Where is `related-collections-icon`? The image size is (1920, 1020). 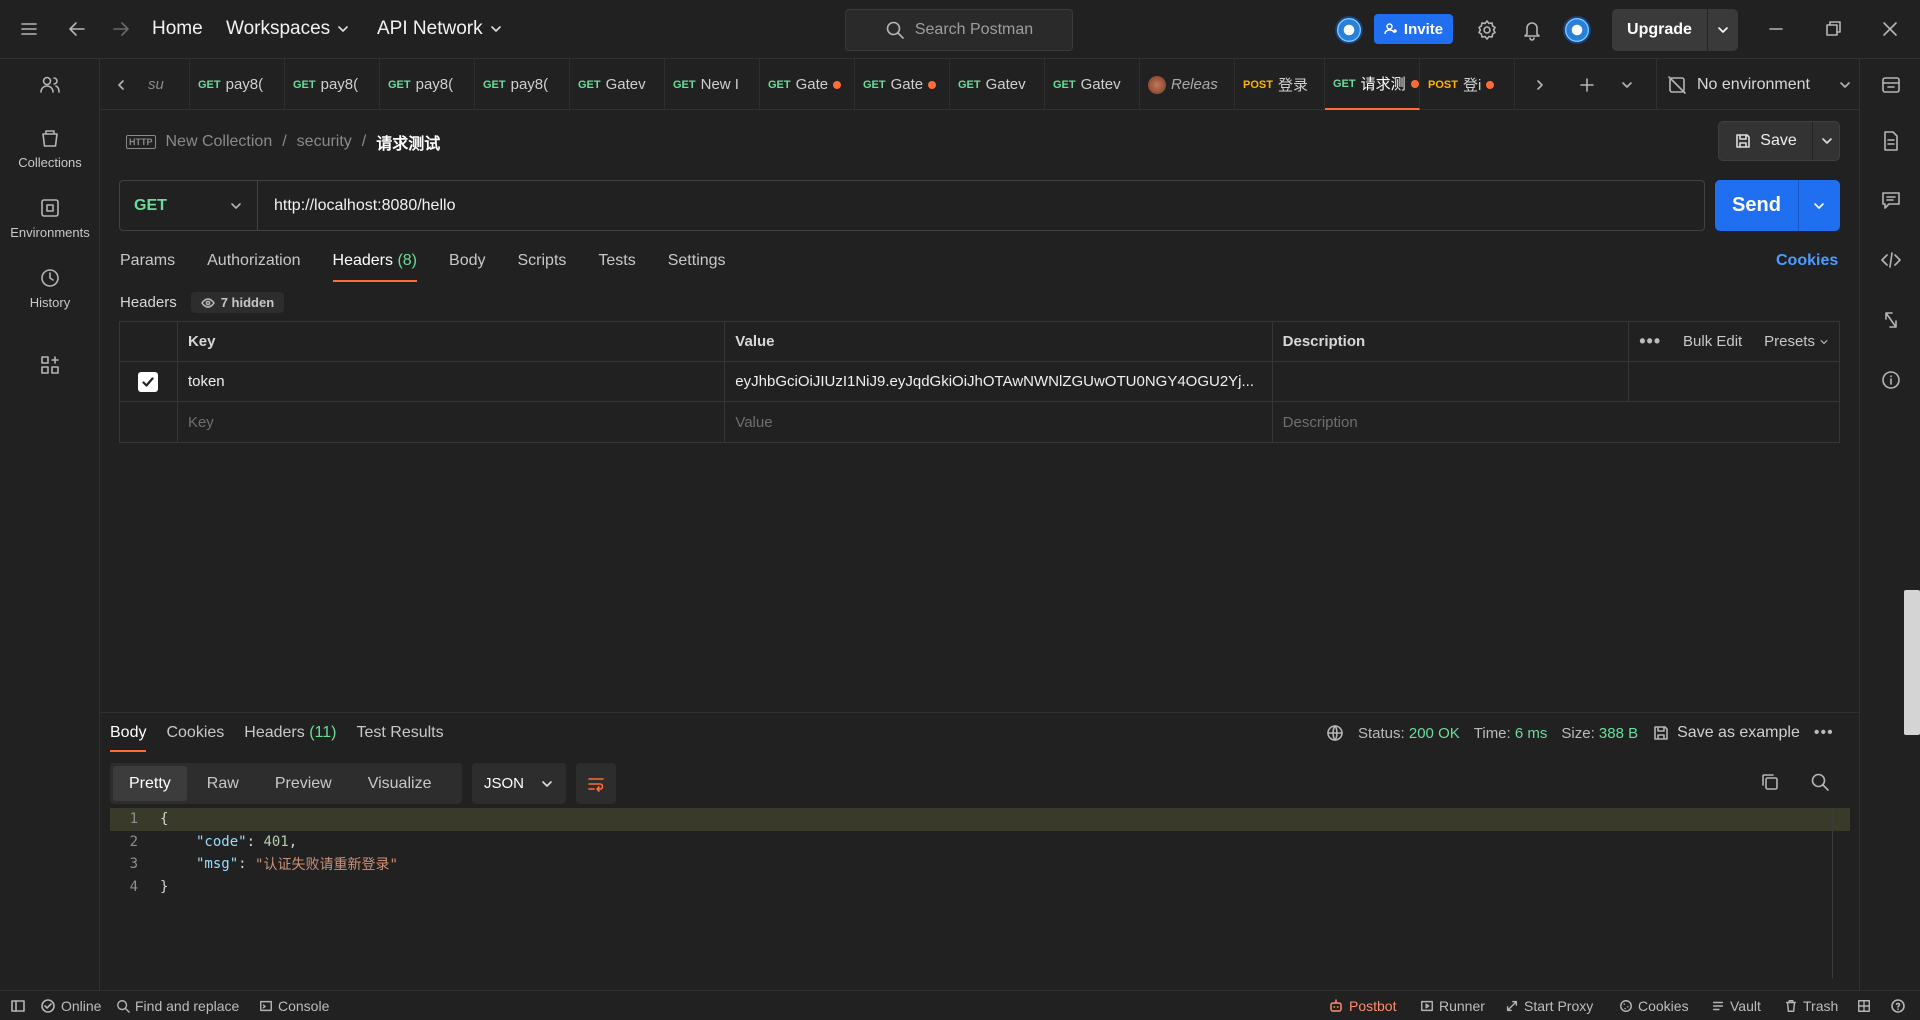
related-collections-icon is located at coordinates (1891, 320).